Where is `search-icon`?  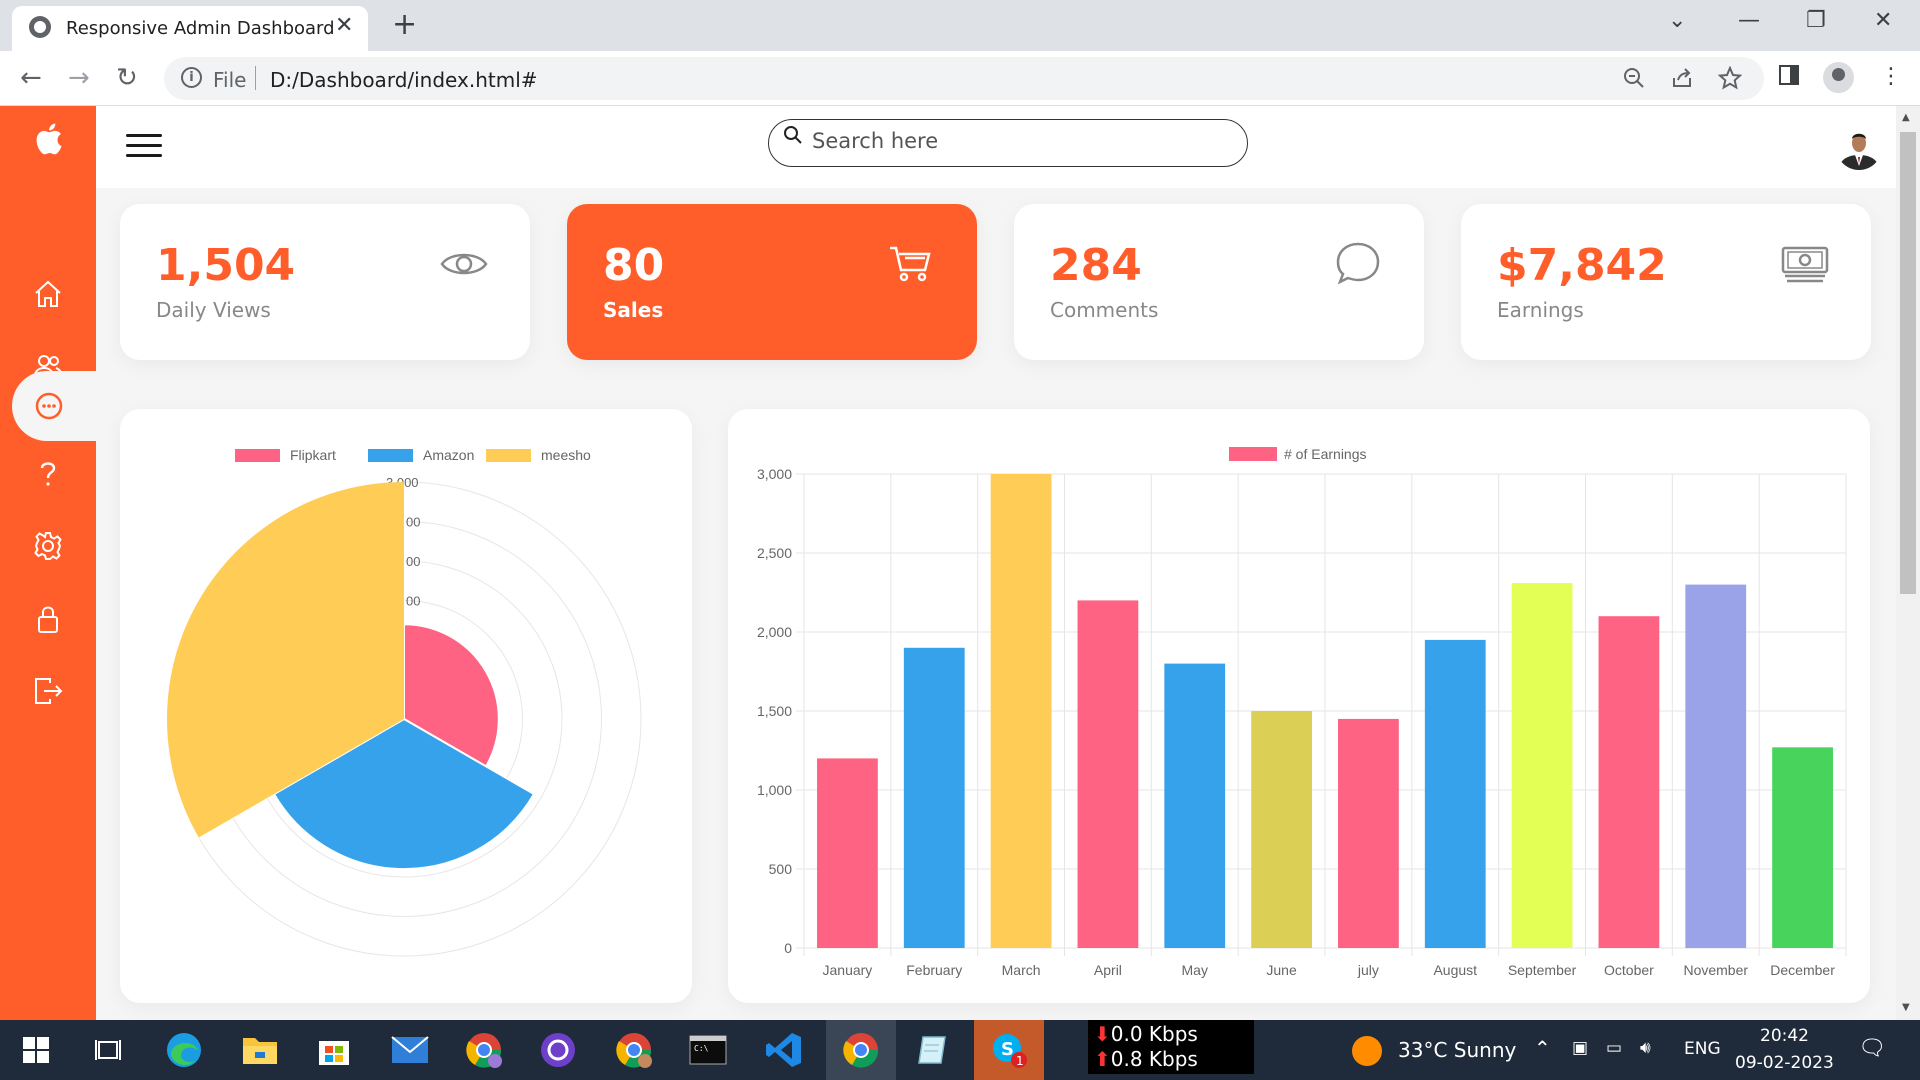
search-icon is located at coordinates (793, 135).